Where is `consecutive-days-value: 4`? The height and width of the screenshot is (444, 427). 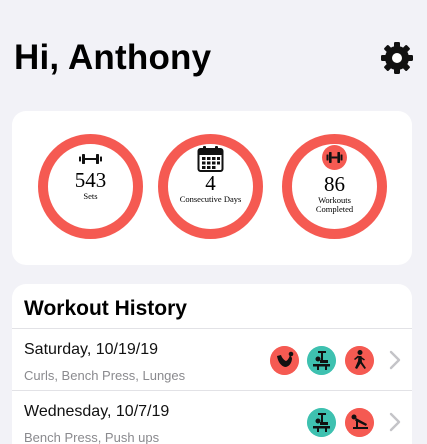
consecutive-days-value: 4 is located at coordinates (210, 183).